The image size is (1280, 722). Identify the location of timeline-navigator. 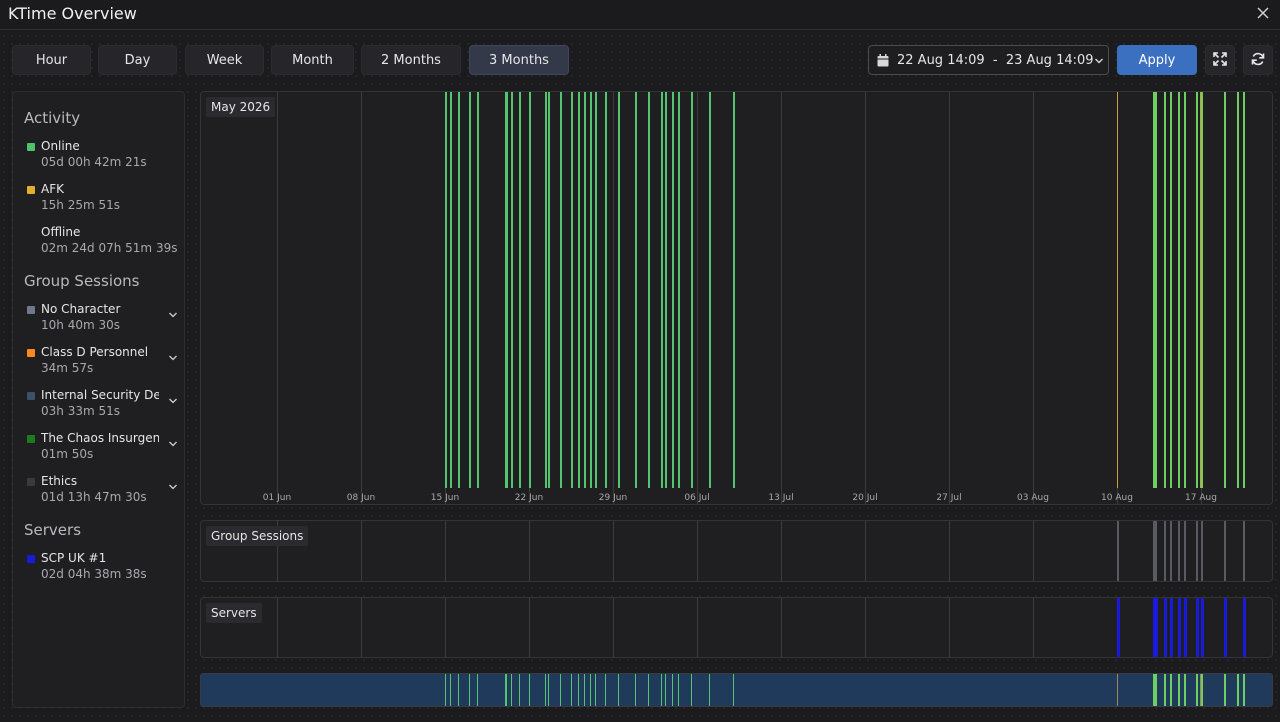
(736, 690).